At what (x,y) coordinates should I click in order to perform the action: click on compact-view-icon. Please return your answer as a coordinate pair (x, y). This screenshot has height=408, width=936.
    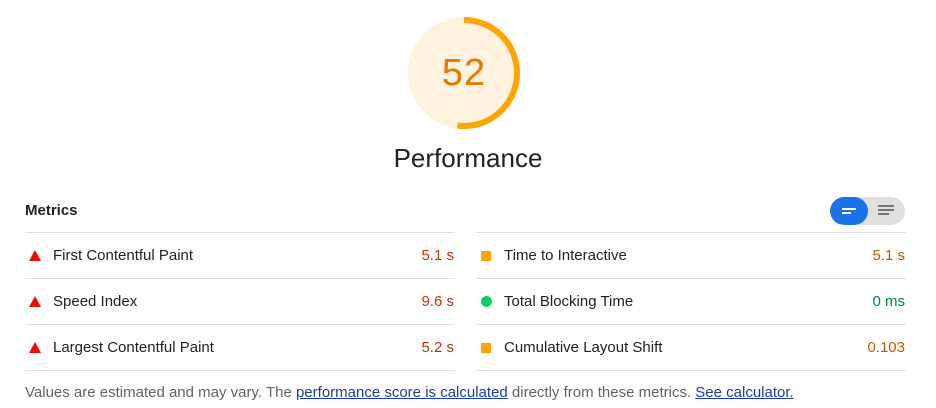
    Looking at the image, I should click on (848, 211).